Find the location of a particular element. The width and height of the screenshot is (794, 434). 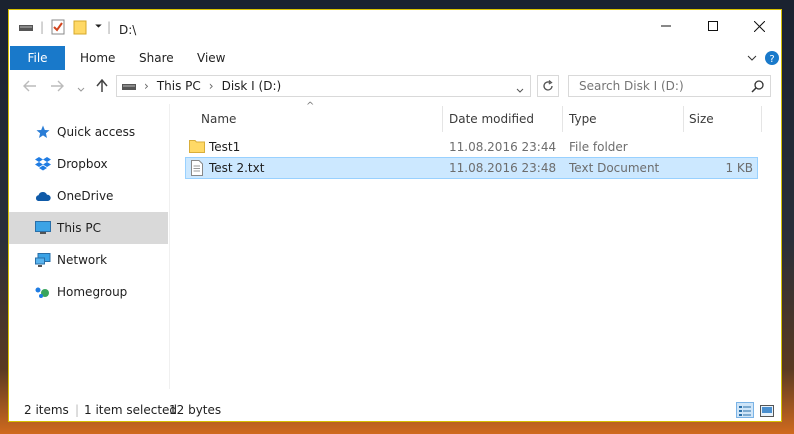

column-header-type: Type is located at coordinates (583, 119).